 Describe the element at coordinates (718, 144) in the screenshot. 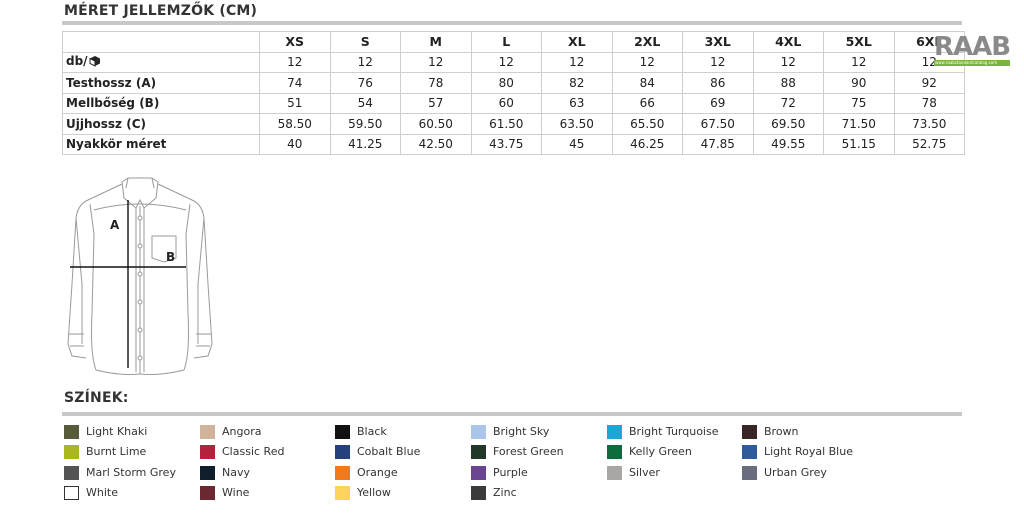

I see `table-cell: 47.85` at that location.